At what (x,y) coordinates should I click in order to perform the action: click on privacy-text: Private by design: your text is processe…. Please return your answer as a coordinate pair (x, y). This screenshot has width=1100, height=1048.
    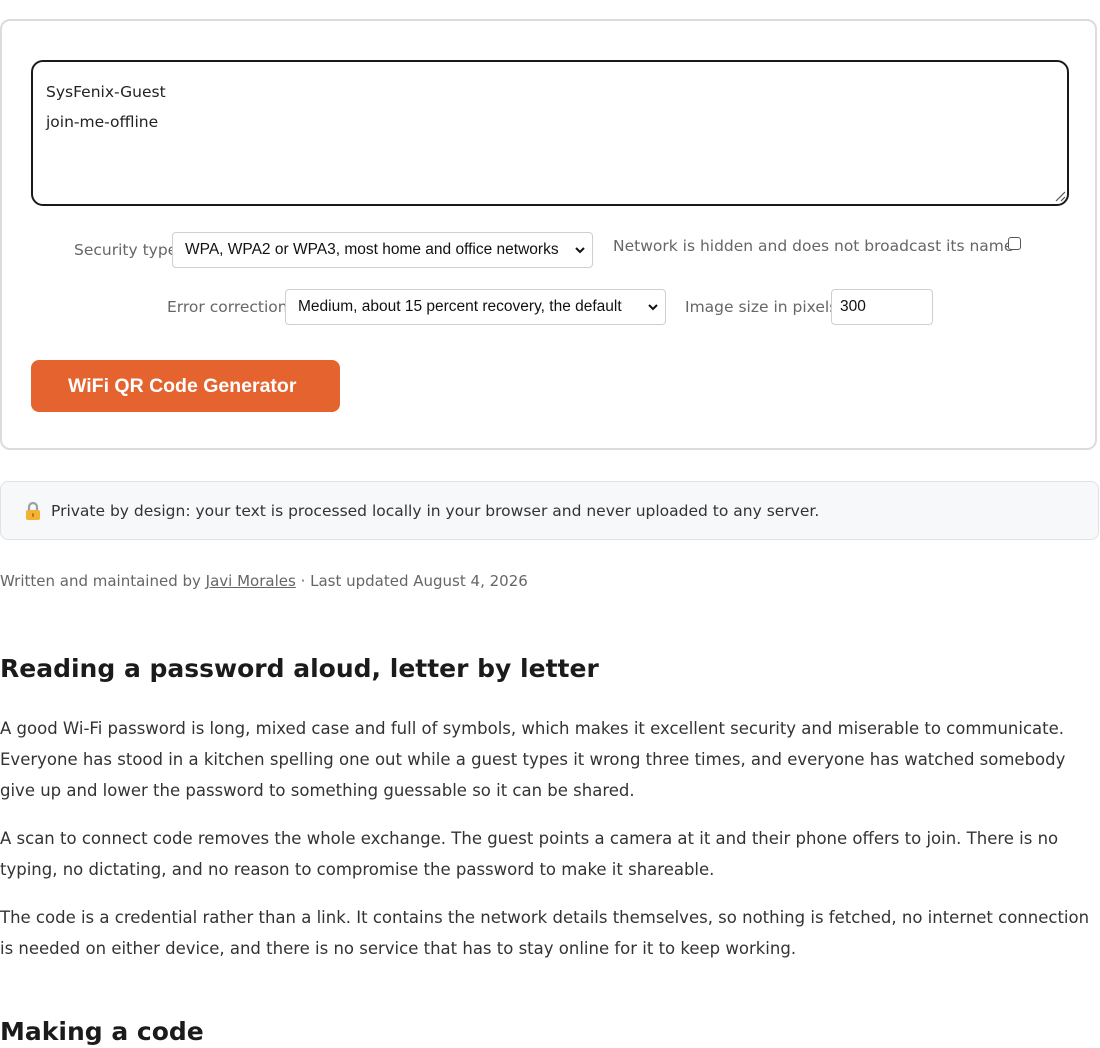
    Looking at the image, I should click on (435, 510).